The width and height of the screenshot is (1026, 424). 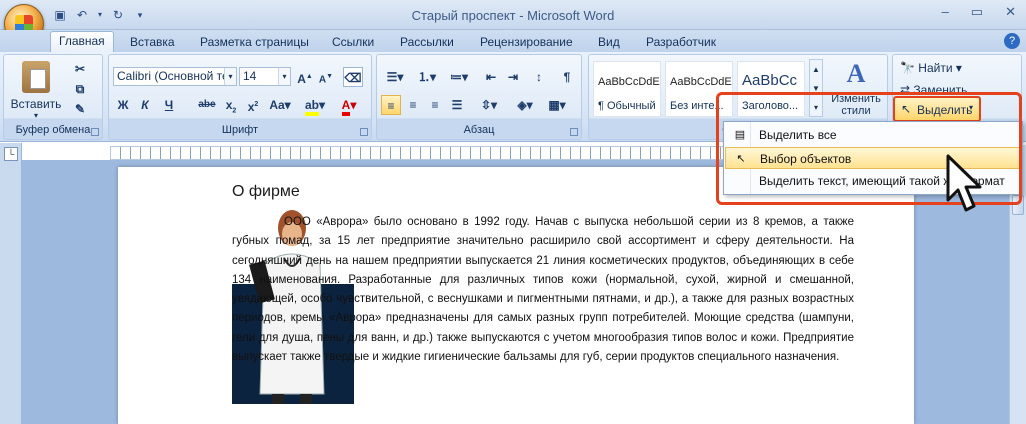 I want to click on window-title: Старый проспект - Microsoft Word, so click(x=513, y=15).